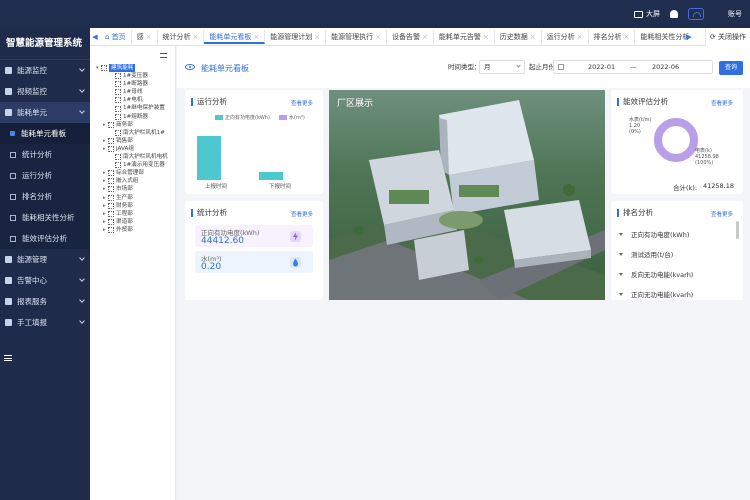 The height and width of the screenshot is (500, 750). Describe the element at coordinates (8, 358) in the screenshot. I see `sidebar-collapse-icon` at that location.